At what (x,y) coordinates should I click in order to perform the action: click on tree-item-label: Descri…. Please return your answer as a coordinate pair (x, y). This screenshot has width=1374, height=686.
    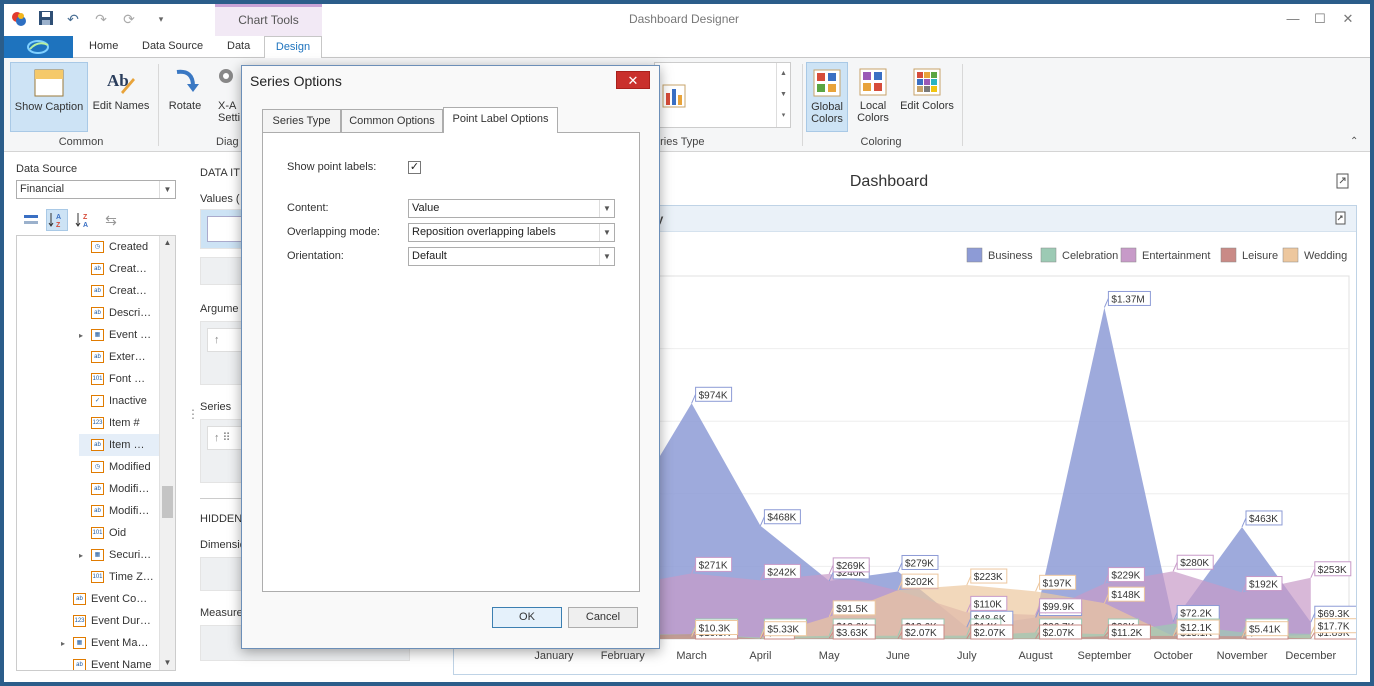
    Looking at the image, I should click on (130, 313).